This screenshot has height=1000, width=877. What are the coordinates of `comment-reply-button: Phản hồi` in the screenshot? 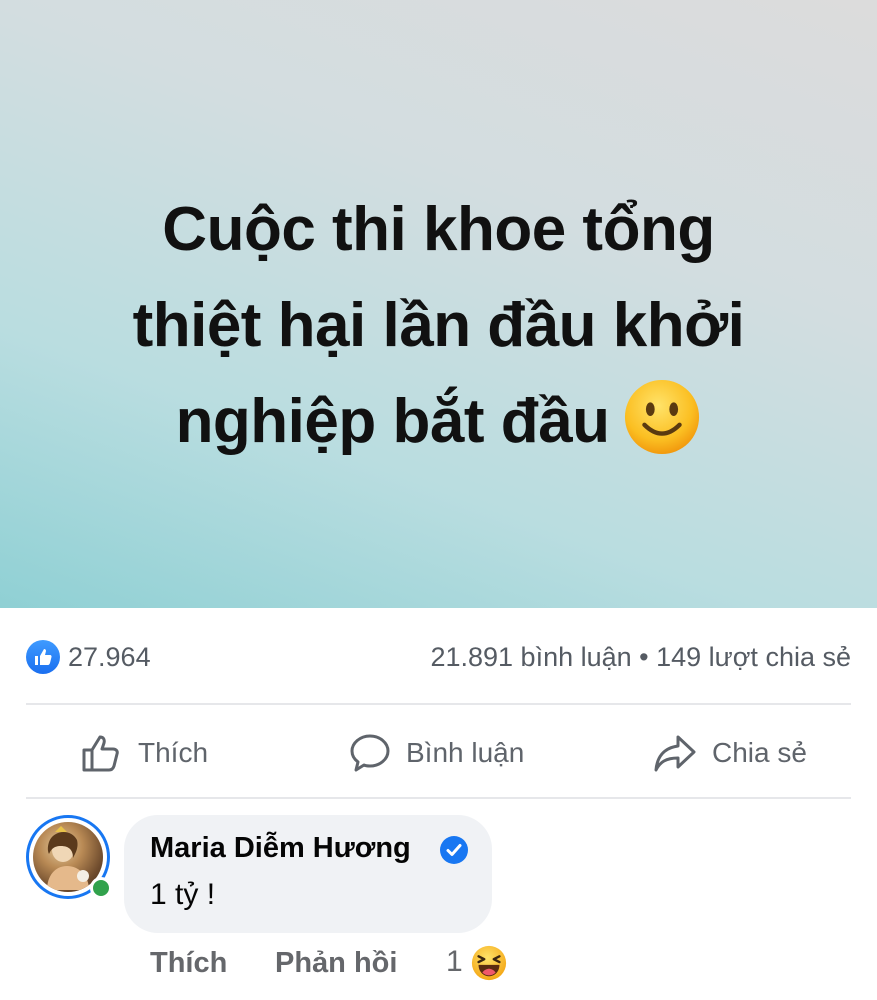 It's located at (336, 963).